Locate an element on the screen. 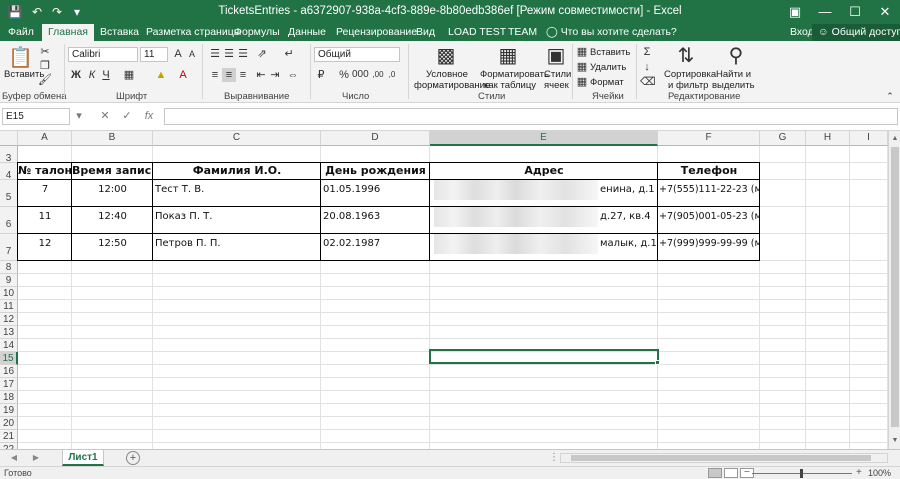  font-name-select: Calibri is located at coordinates (103, 54).